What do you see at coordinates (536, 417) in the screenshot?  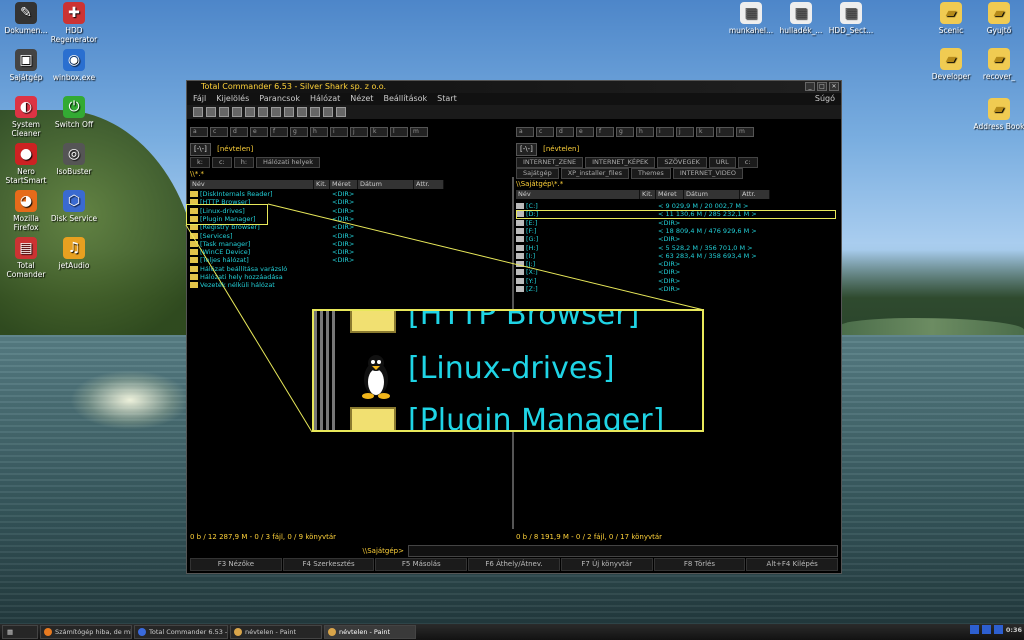 I see `zoom-row-plugin: [Plugin Manager]` at bounding box center [536, 417].